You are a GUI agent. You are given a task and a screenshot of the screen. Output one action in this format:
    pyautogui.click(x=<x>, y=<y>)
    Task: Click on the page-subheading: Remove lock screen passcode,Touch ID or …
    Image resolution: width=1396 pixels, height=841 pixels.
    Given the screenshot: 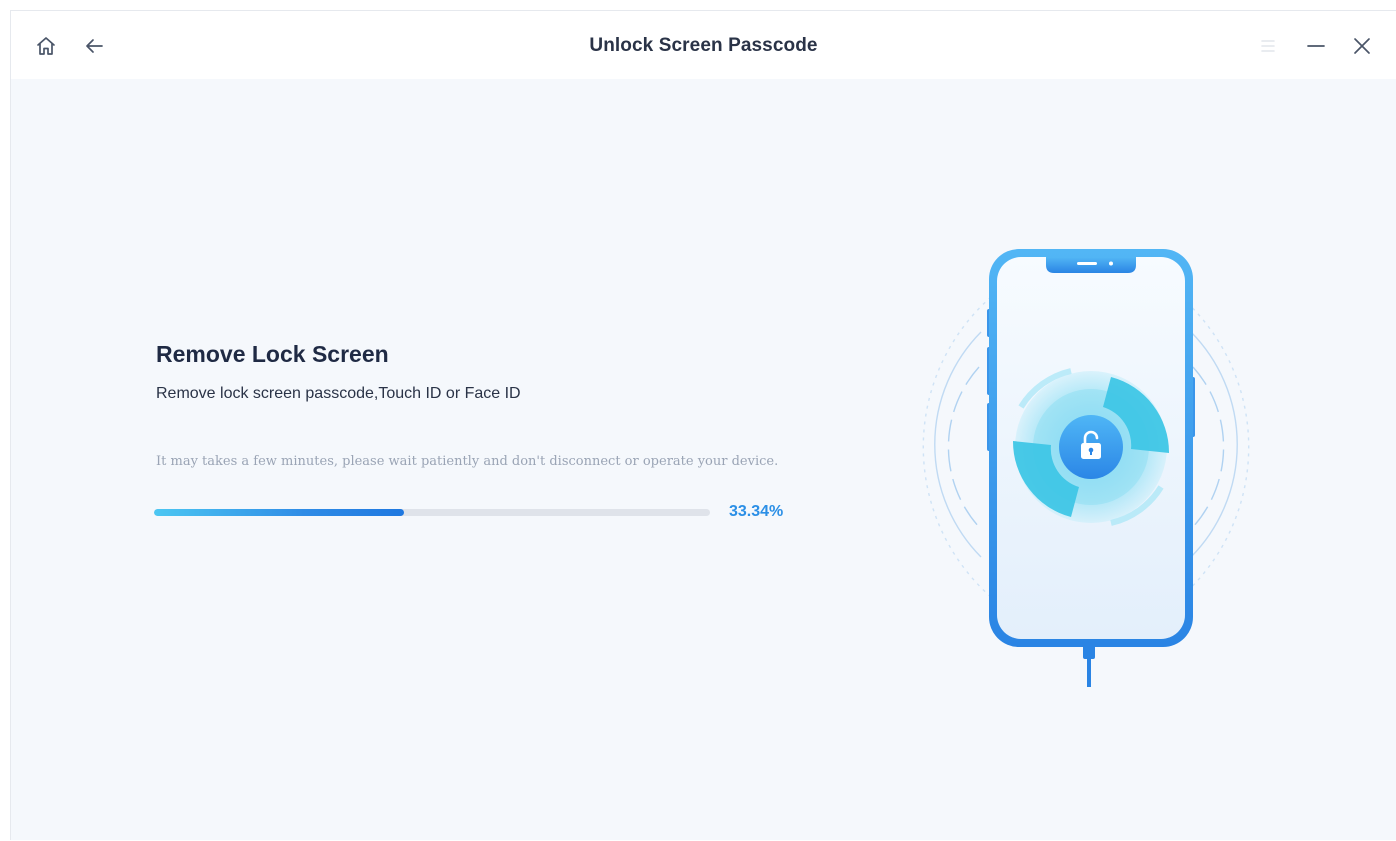 What is the action you would take?
    pyautogui.click(x=338, y=393)
    